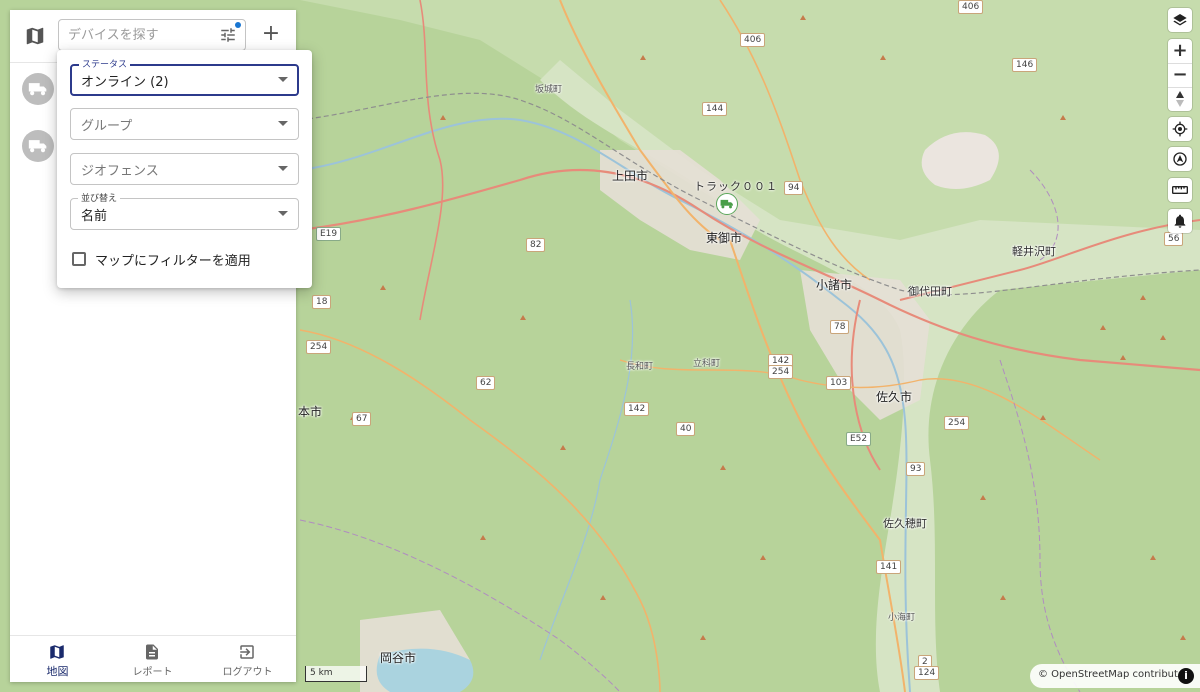 The image size is (1200, 692). I want to click on route-shield: 142, so click(637, 409).